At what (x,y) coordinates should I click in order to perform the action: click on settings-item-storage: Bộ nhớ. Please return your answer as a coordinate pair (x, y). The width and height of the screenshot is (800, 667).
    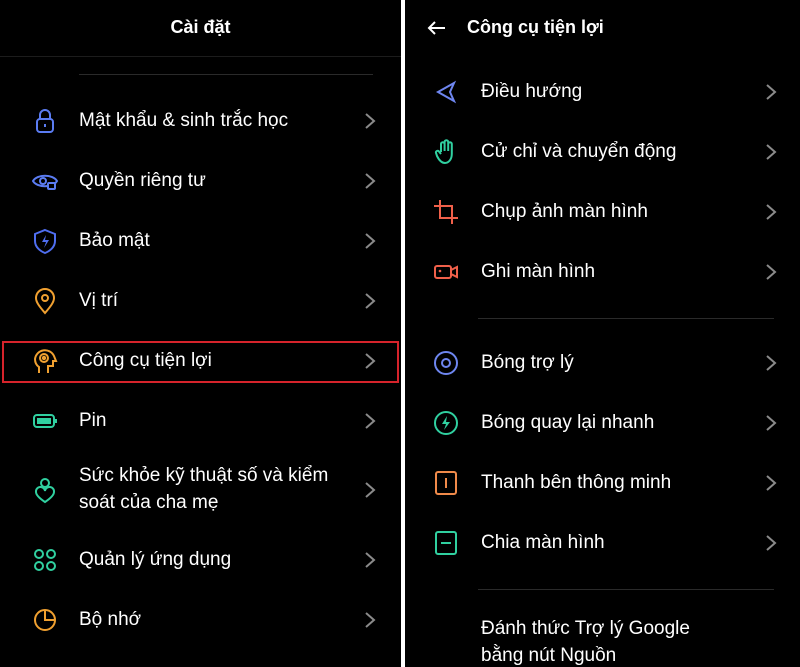
    Looking at the image, I should click on (200, 620).